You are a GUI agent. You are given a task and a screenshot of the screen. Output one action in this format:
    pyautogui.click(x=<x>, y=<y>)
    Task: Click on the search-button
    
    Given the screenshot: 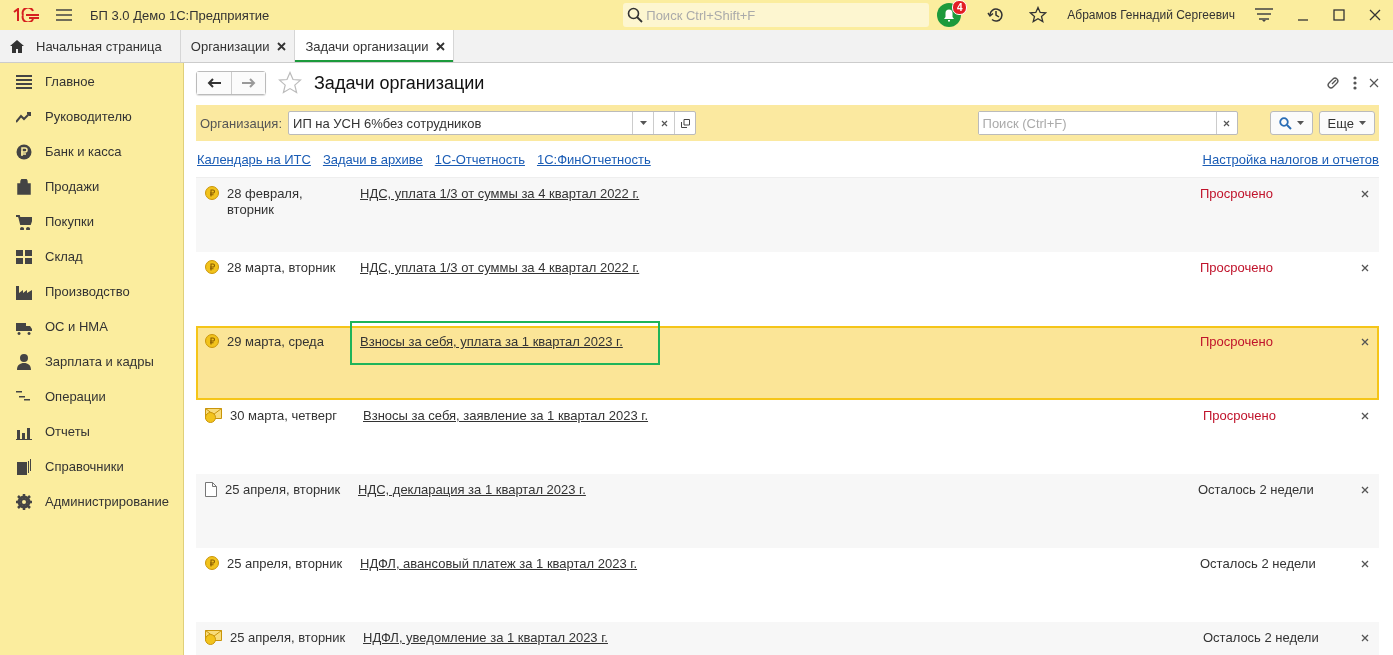 What is the action you would take?
    pyautogui.click(x=1291, y=123)
    